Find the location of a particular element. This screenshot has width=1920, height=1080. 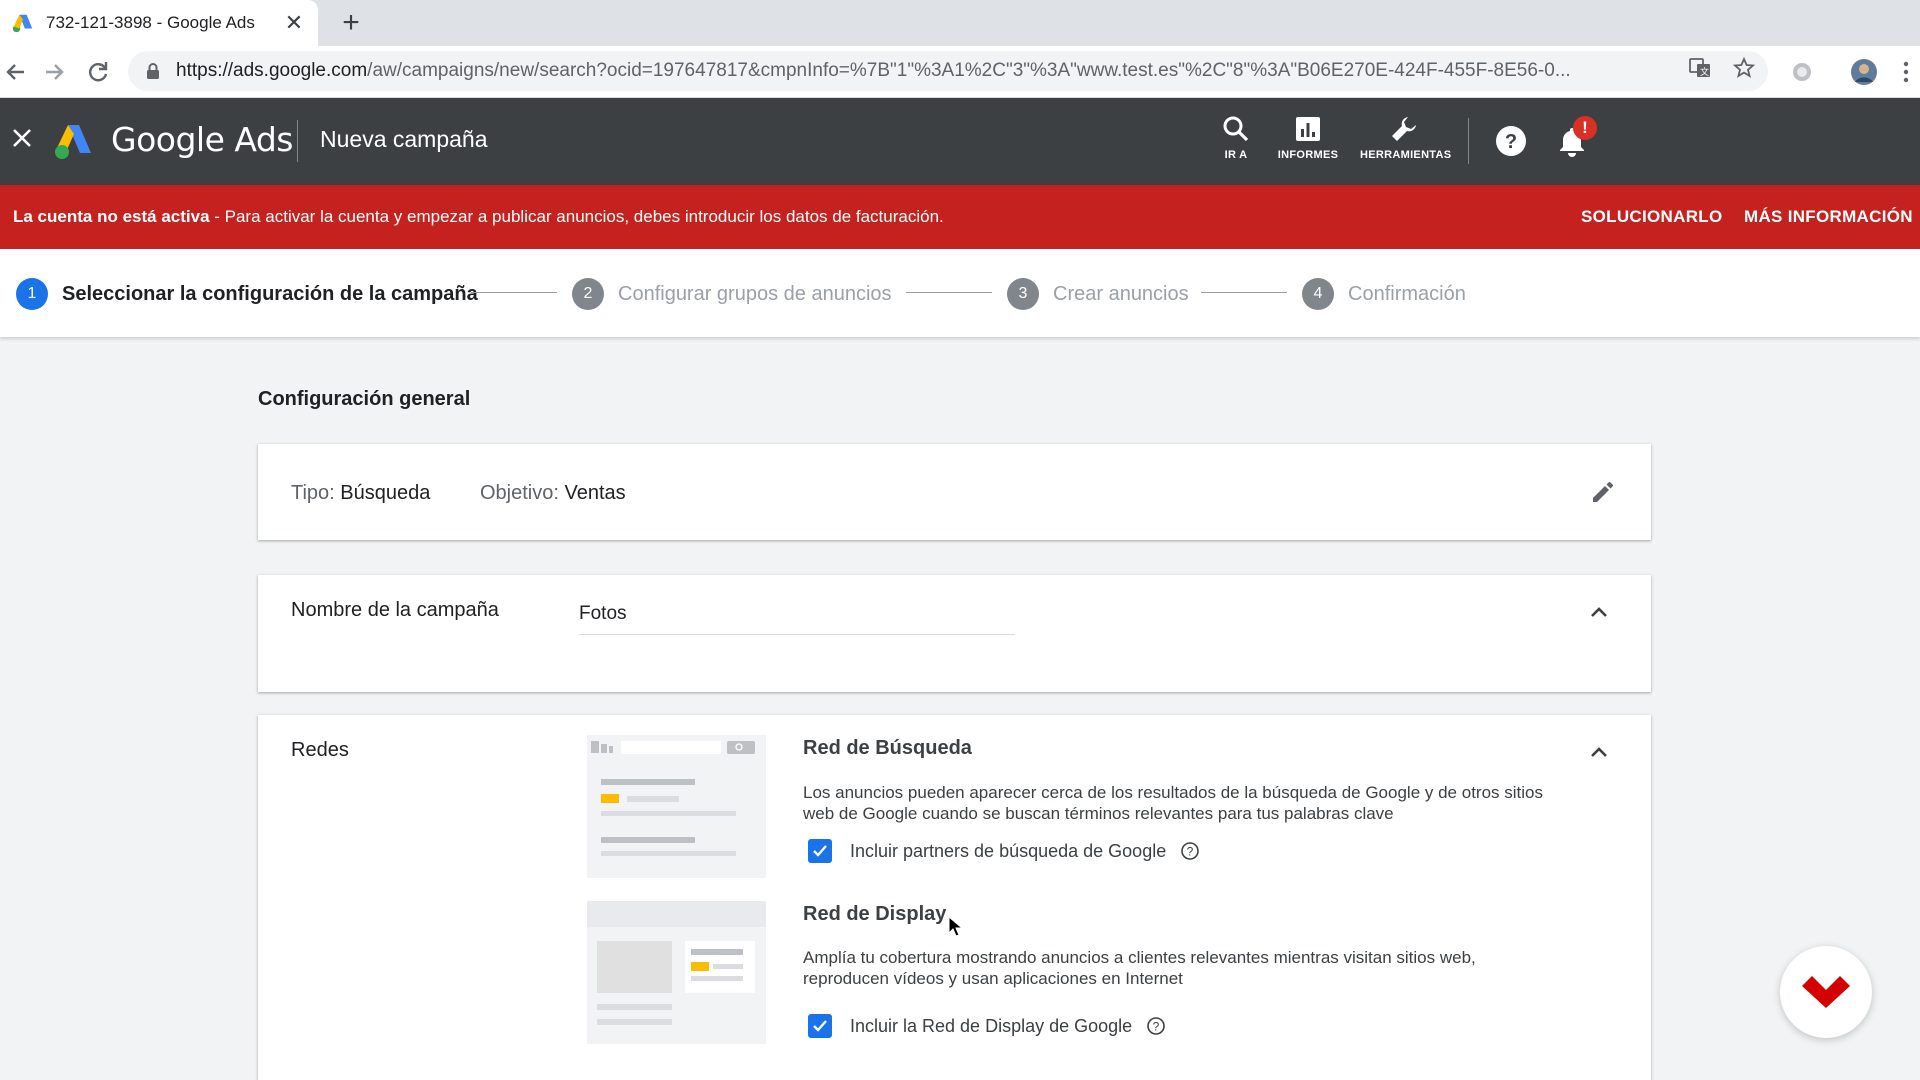

tab-close-icon: ✕ is located at coordinates (294, 23).